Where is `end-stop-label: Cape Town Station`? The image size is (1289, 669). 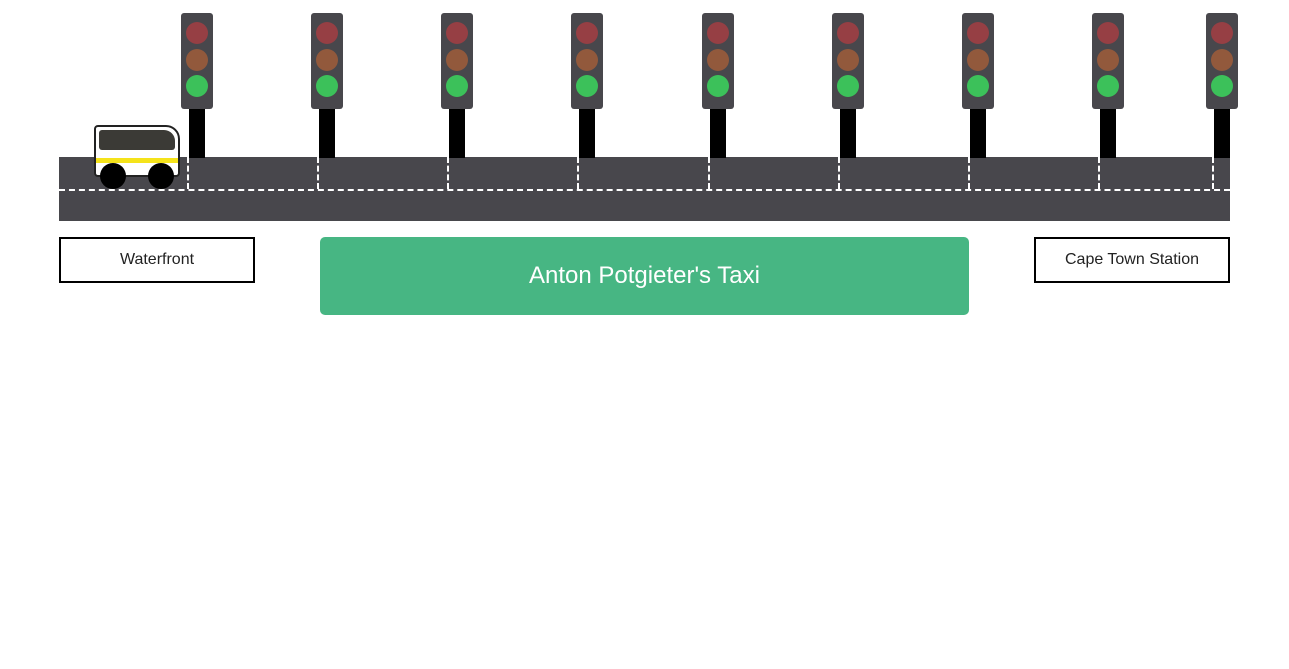
end-stop-label: Cape Town Station is located at coordinates (1132, 260).